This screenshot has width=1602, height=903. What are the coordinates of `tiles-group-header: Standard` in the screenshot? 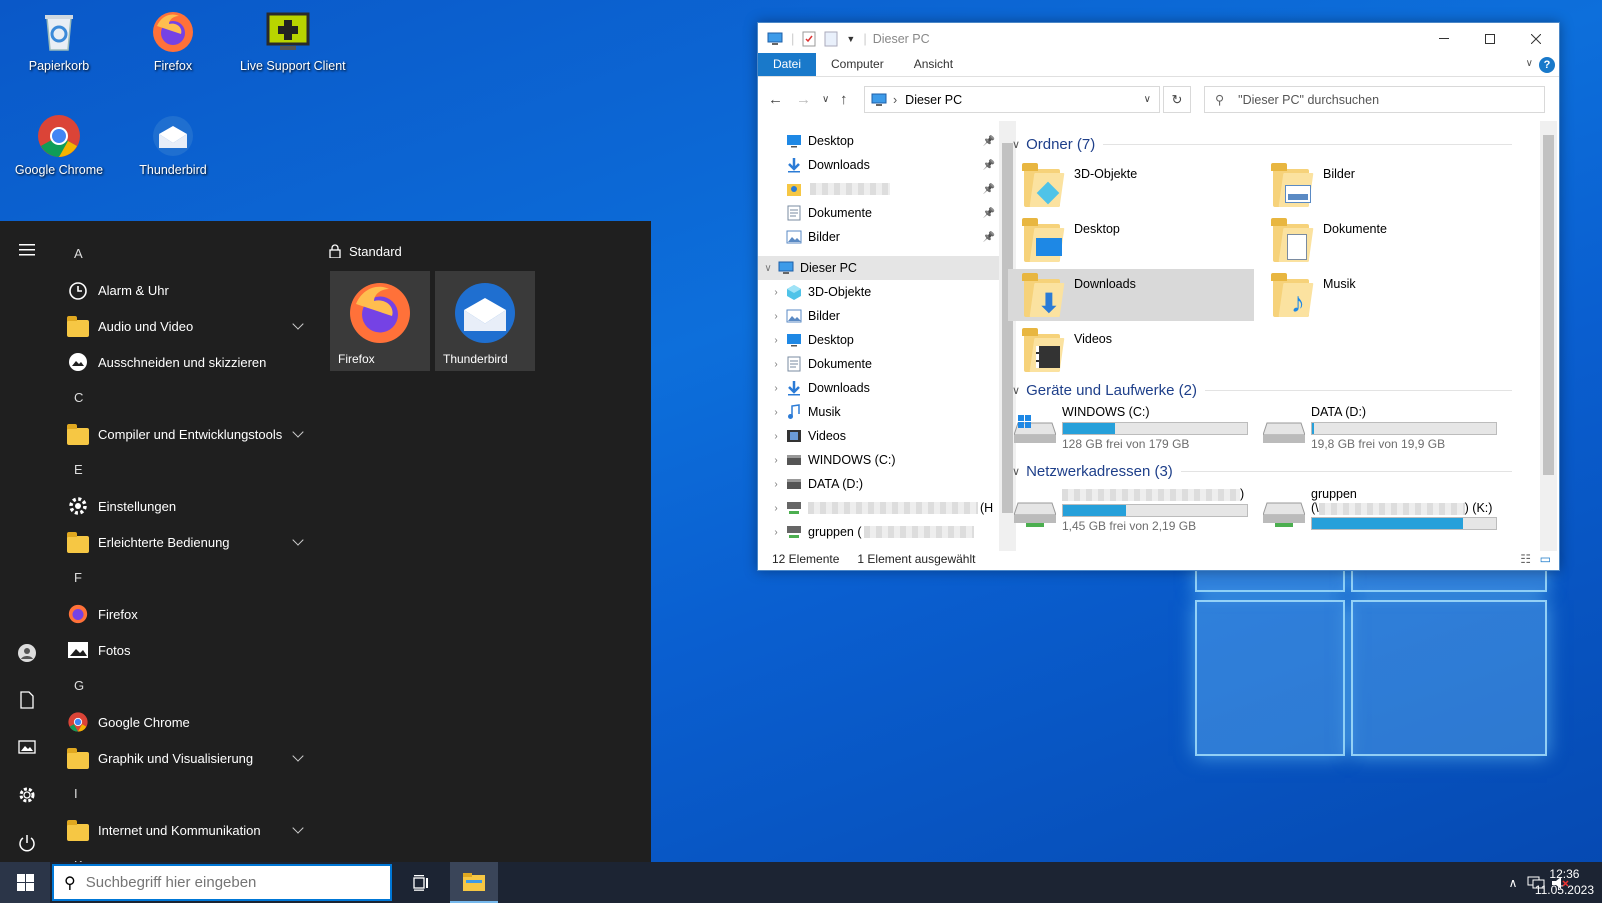 It's located at (363, 251).